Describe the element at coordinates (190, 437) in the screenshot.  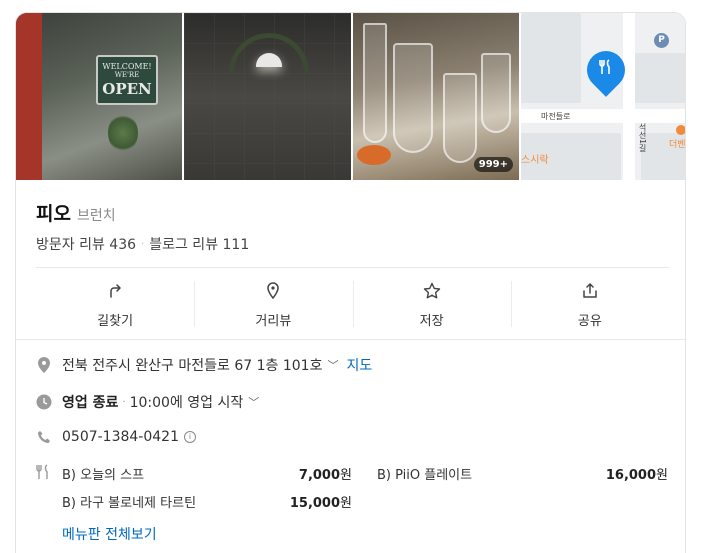
I see `info-icon: i` at that location.